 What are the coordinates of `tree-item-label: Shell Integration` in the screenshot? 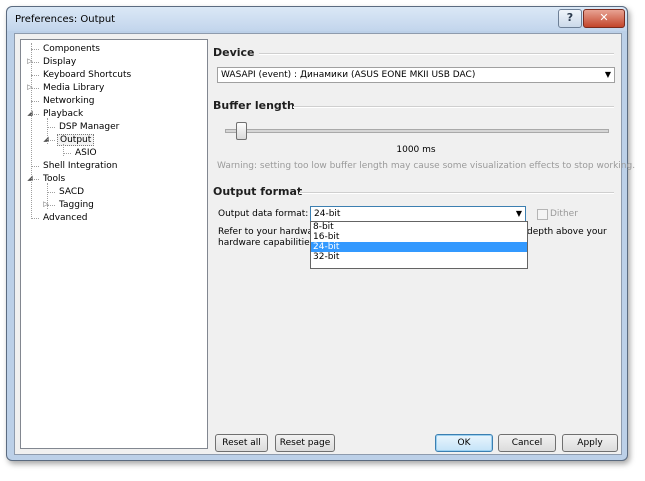 It's located at (80, 166).